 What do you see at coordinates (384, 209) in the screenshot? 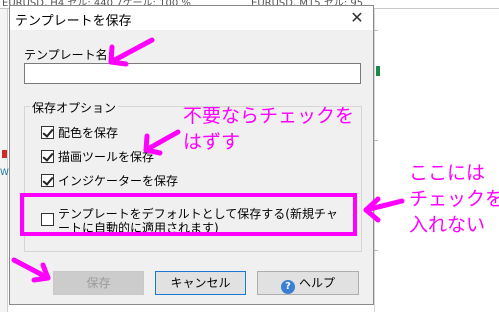
I see `arrow-to-highlight-box-icon` at bounding box center [384, 209].